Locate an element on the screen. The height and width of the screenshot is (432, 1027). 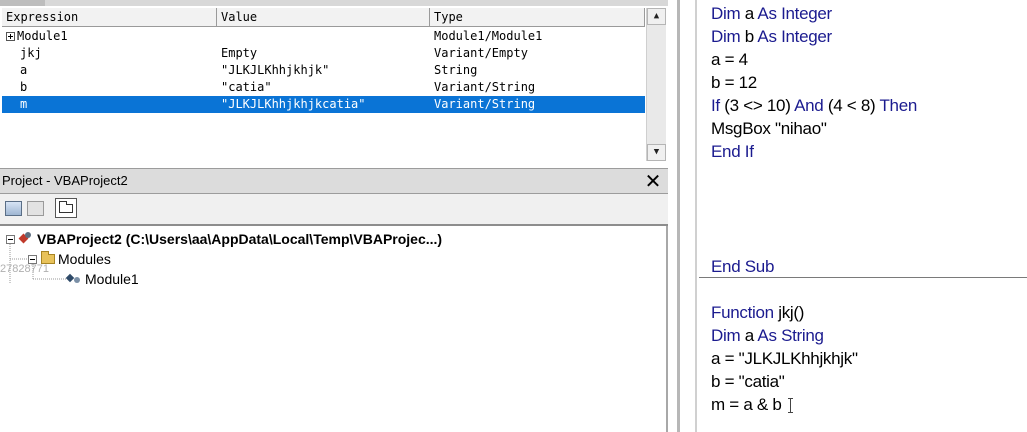
watch-row-a: a "JLKJLKhhjkhjk" String is located at coordinates (323, 70).